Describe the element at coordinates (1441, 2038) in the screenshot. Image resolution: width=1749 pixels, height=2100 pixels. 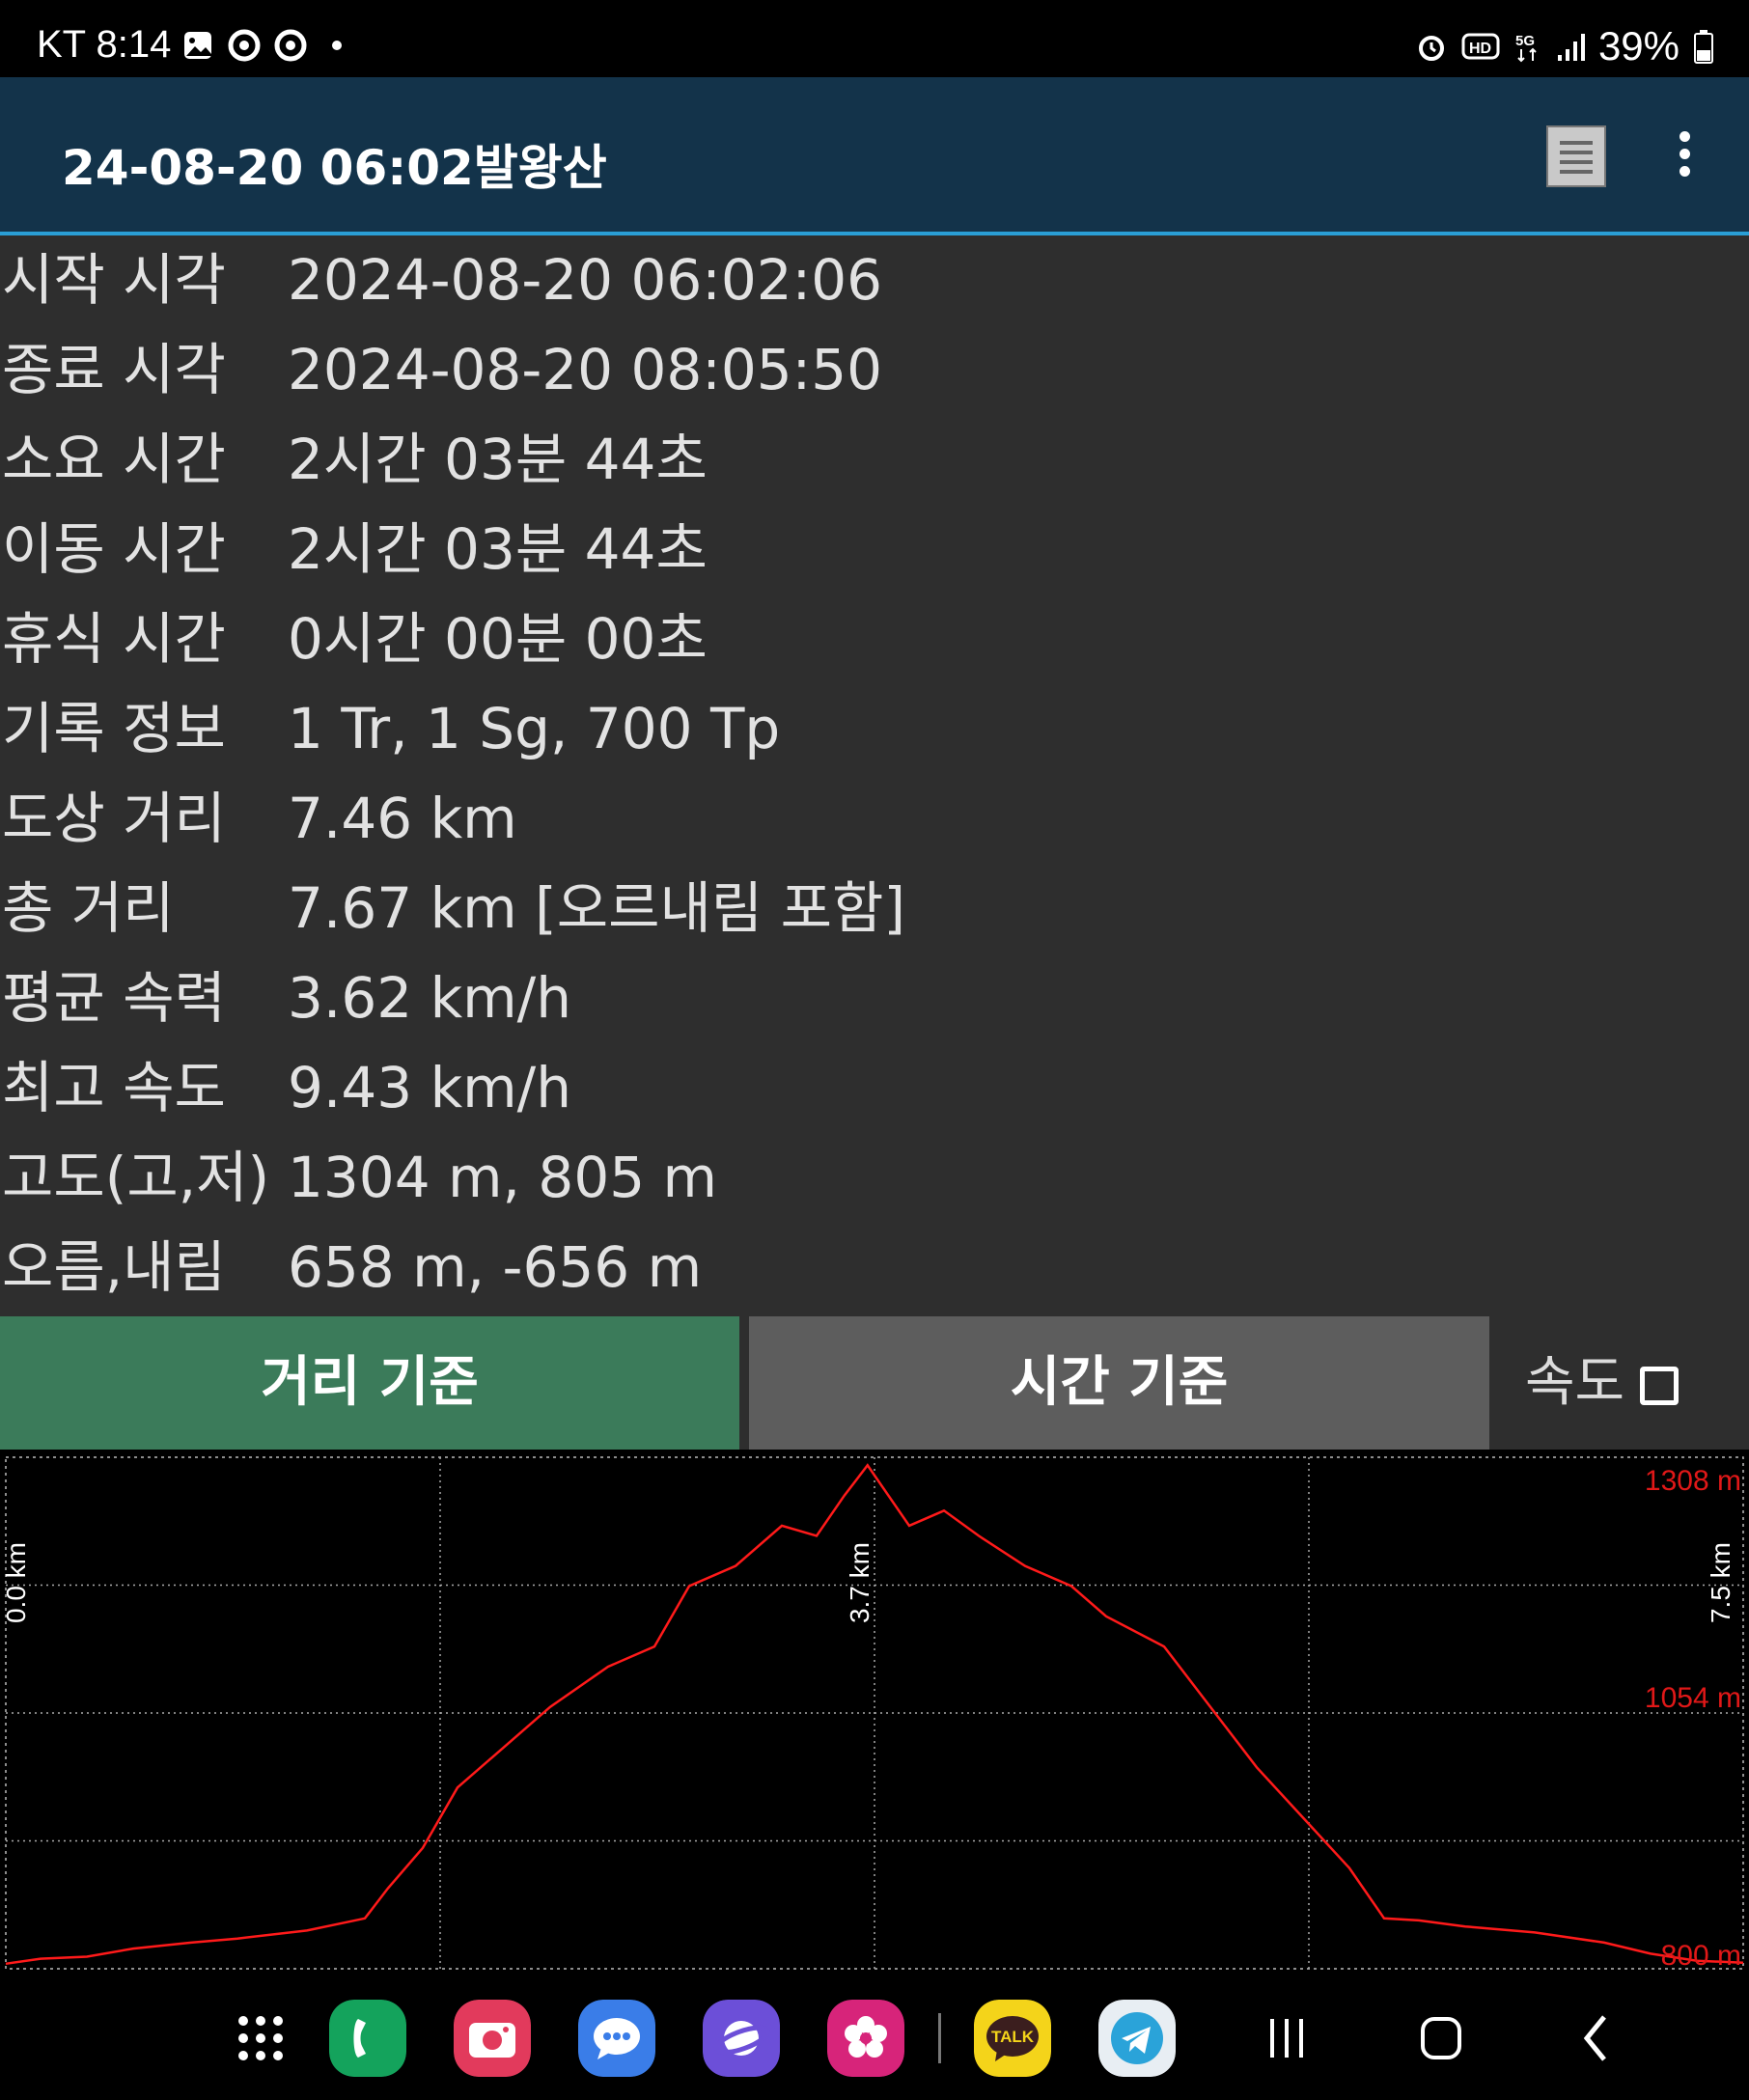
I see `home-button` at that location.